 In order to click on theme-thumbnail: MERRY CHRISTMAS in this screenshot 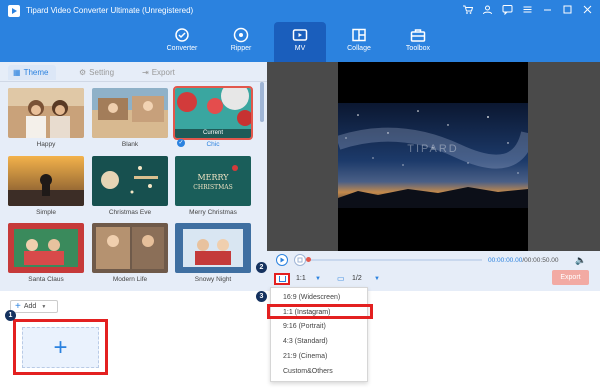, I will do `click(213, 181)`.